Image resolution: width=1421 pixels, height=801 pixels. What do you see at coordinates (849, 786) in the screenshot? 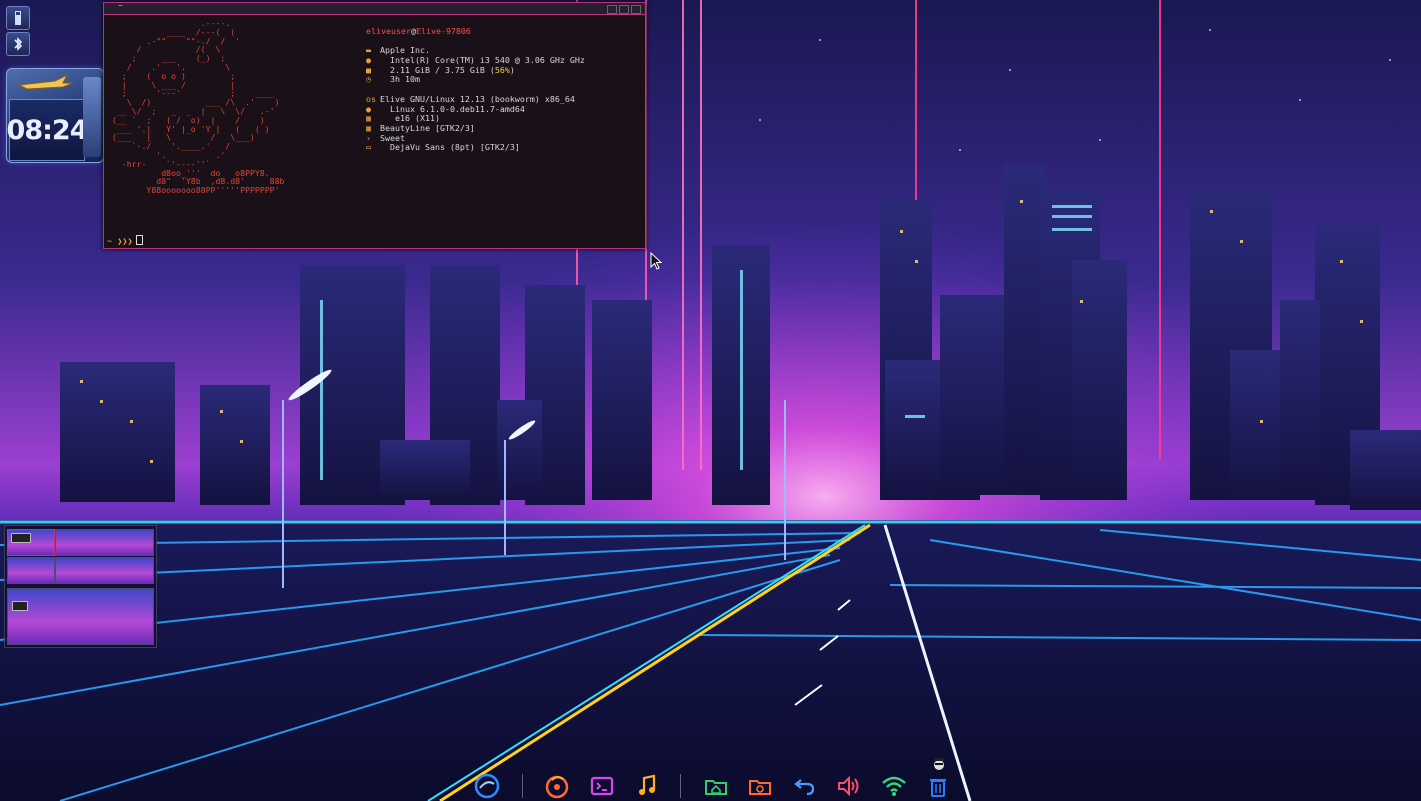
I see `volume-icon` at bounding box center [849, 786].